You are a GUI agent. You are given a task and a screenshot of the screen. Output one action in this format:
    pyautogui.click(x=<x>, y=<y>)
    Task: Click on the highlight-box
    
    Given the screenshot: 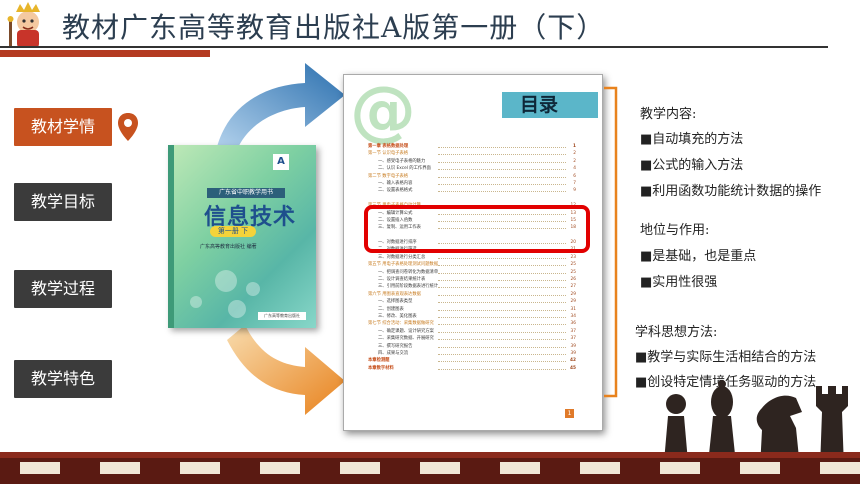 What is the action you would take?
    pyautogui.click(x=477, y=229)
    